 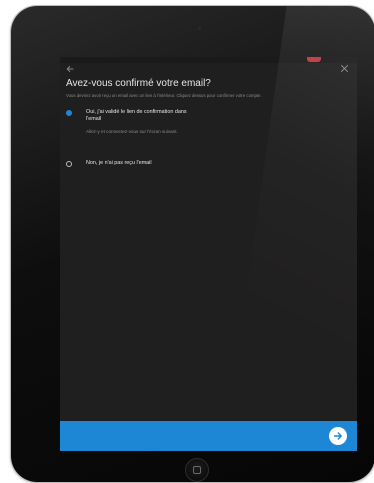 What do you see at coordinates (69, 113) in the screenshot?
I see `radio-confirmed` at bounding box center [69, 113].